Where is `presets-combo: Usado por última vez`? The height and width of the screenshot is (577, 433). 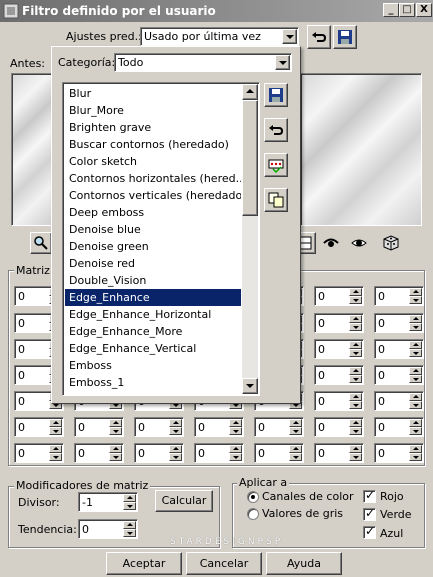 presets-combo: Usado por última vez is located at coordinates (219, 36).